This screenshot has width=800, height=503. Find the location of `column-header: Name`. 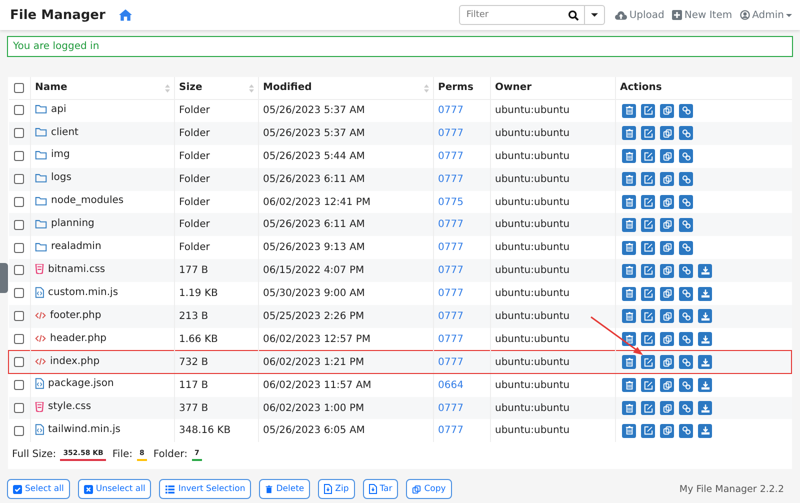

column-header: Name is located at coordinates (51, 88).